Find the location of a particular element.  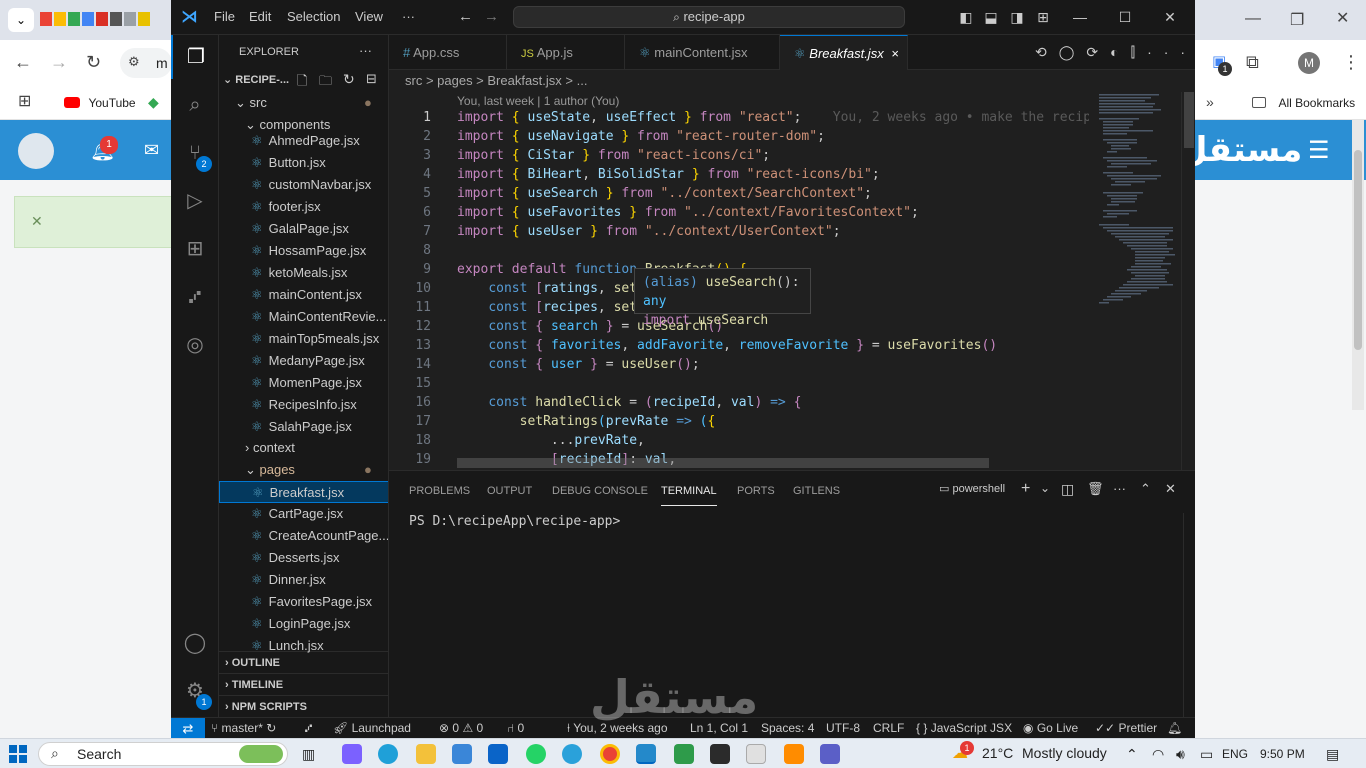

status-blame: ⍿ You, 2 weeks ago is located at coordinates (617, 728).